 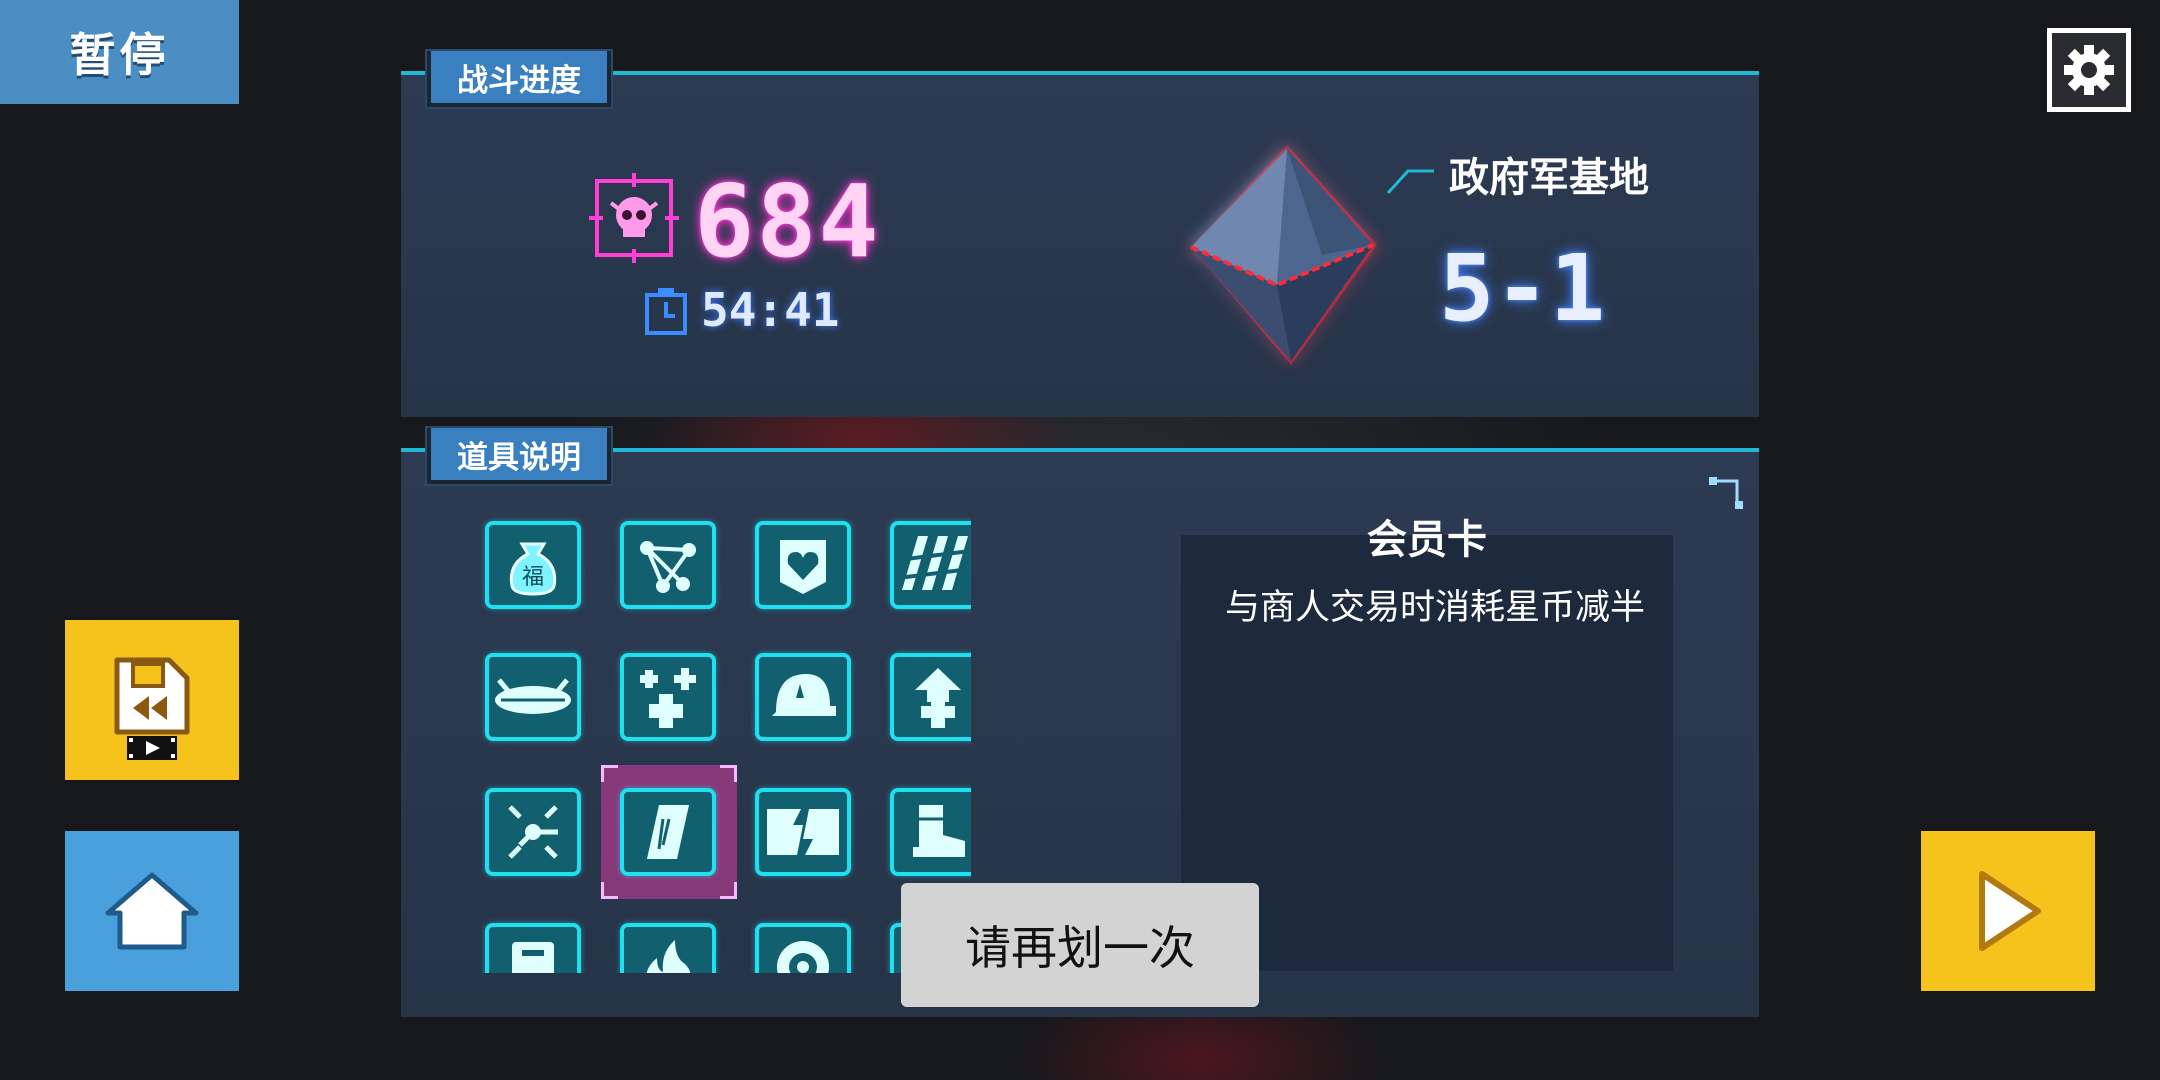 I want to click on continue-button, so click(x=2008, y=911).